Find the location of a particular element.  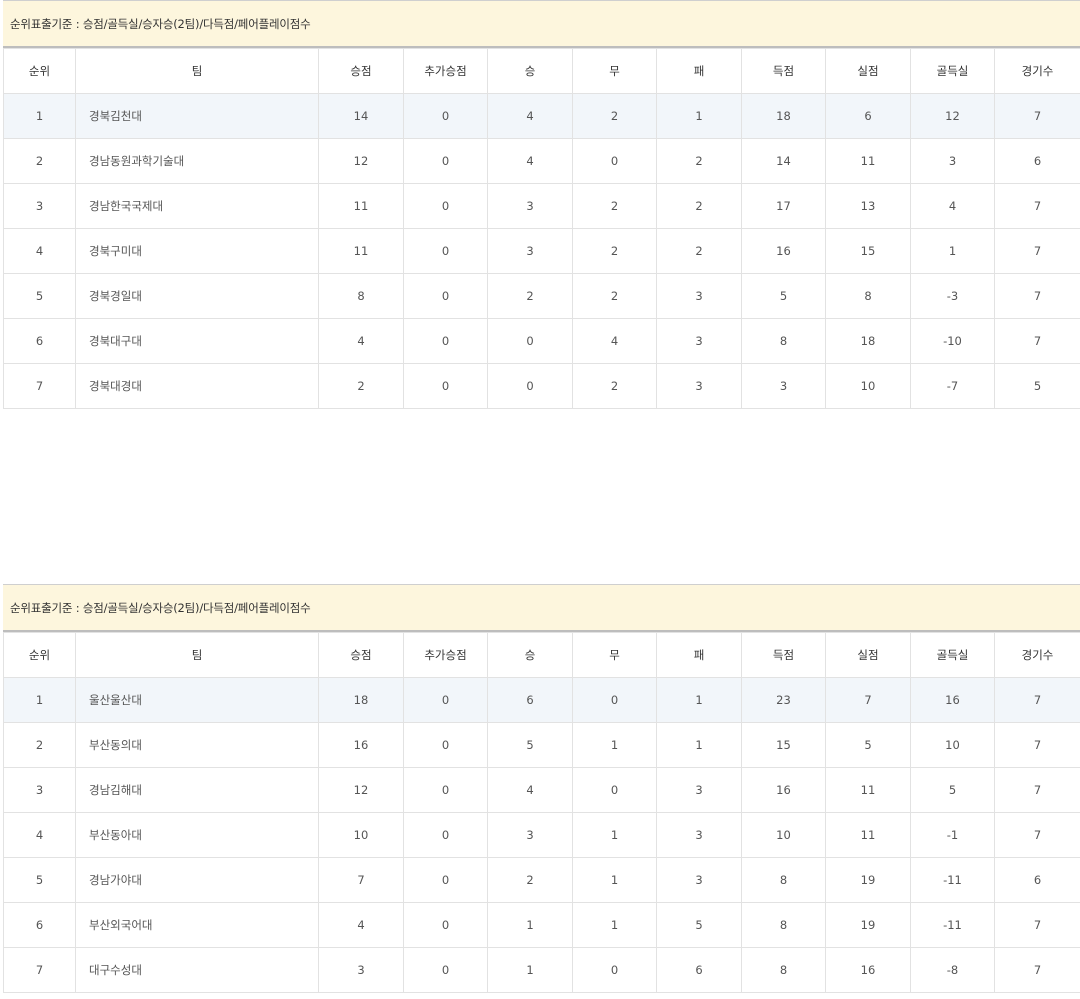

goal-difference-cell: 4 is located at coordinates (952, 206).